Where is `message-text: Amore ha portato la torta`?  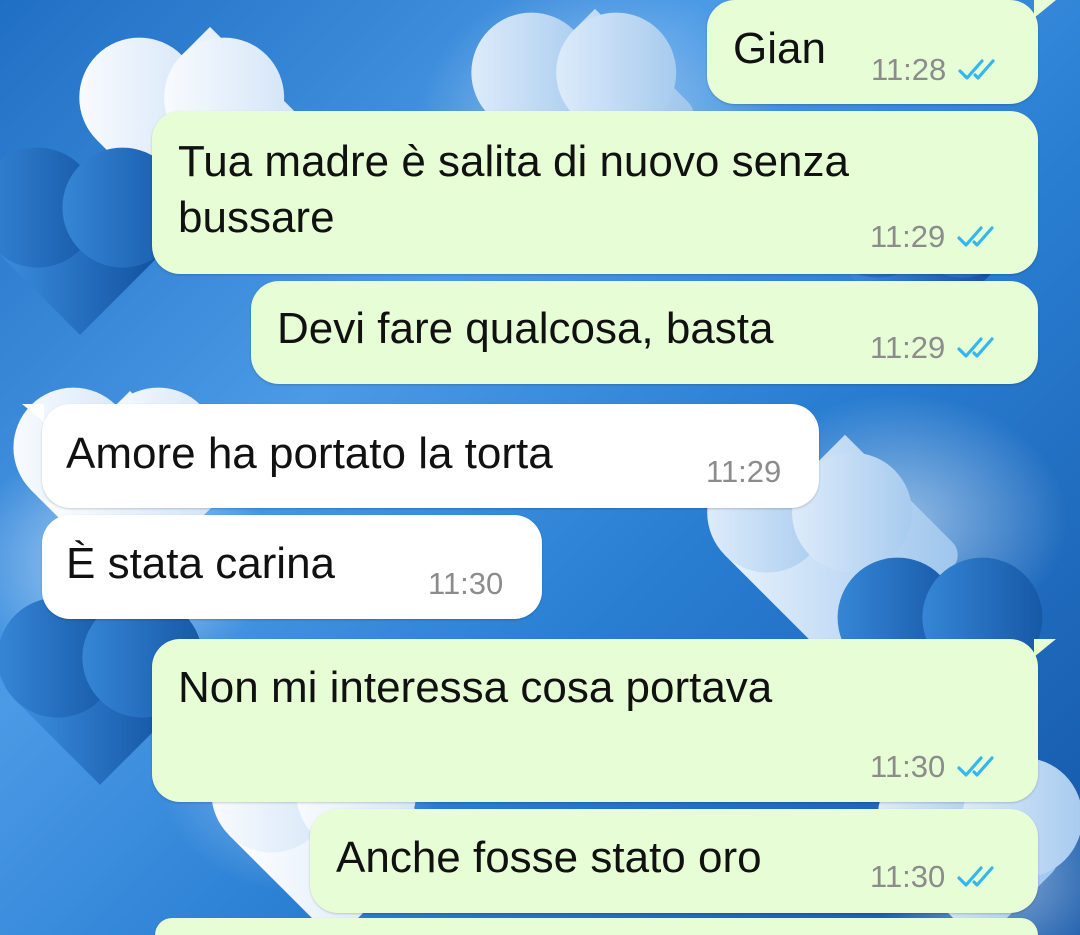 message-text: Amore ha portato la torta is located at coordinates (309, 453).